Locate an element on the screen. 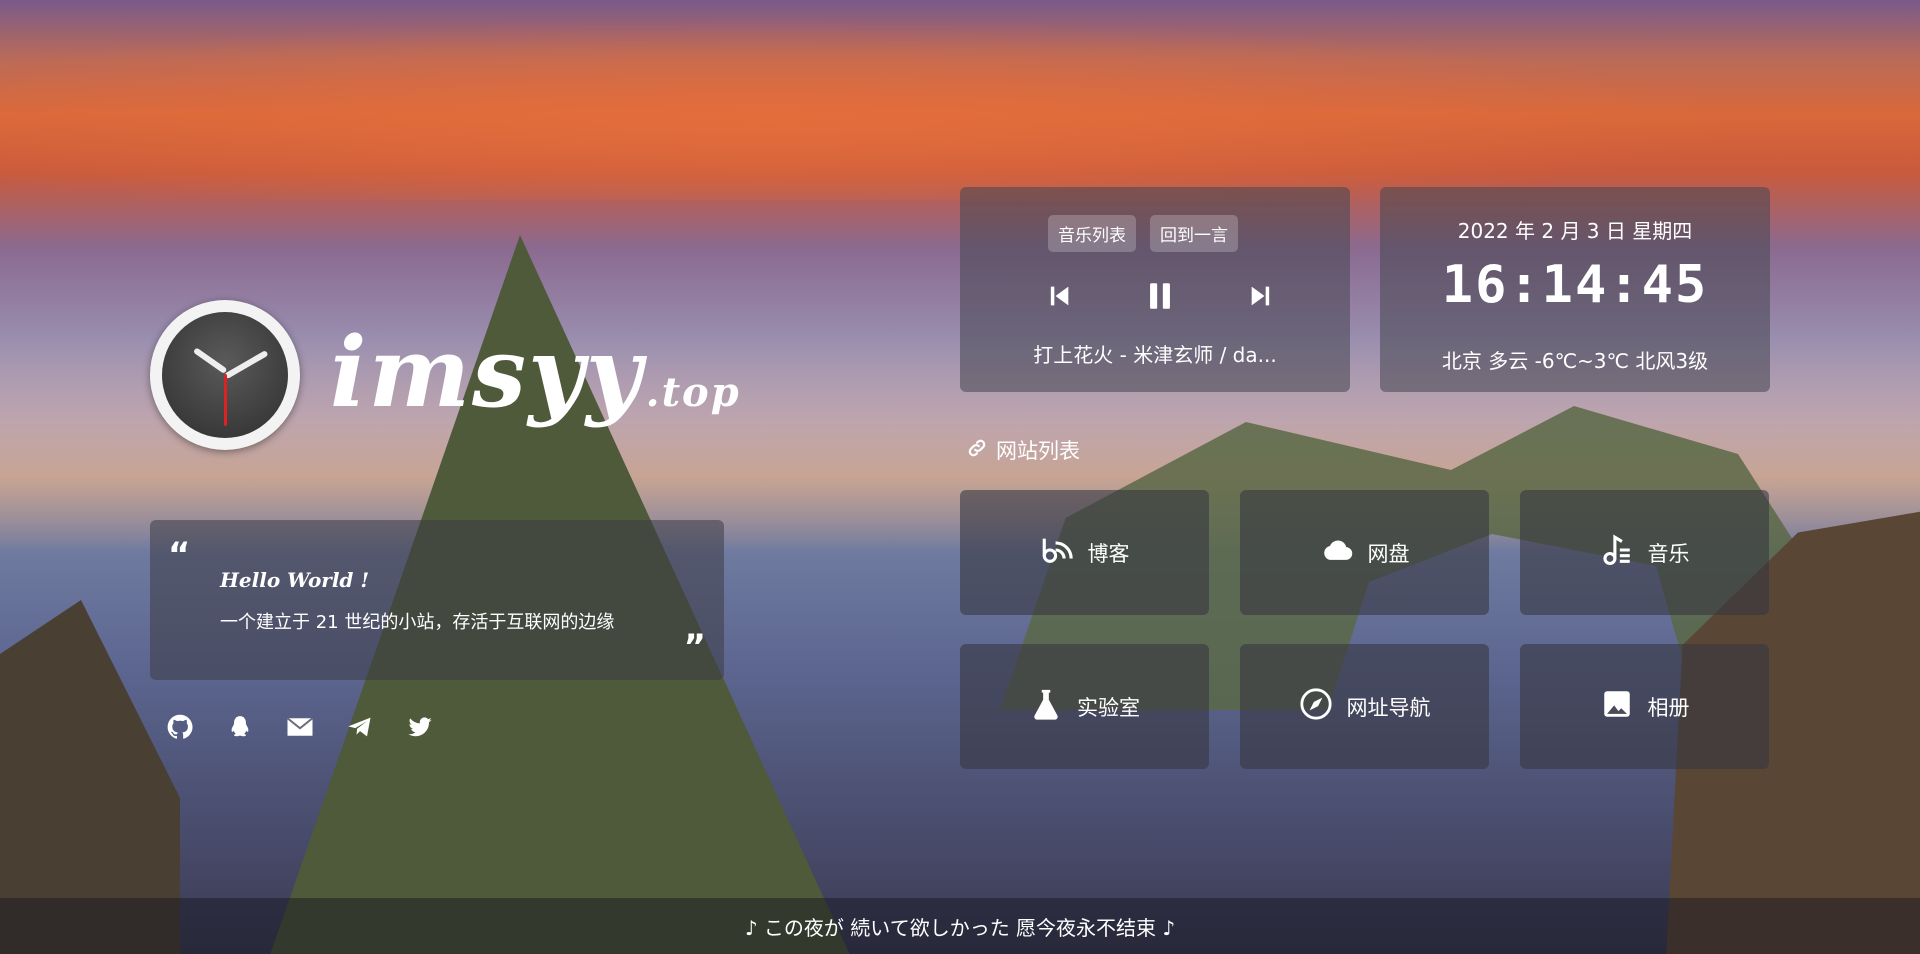  cloud-icon is located at coordinates (1337, 552).